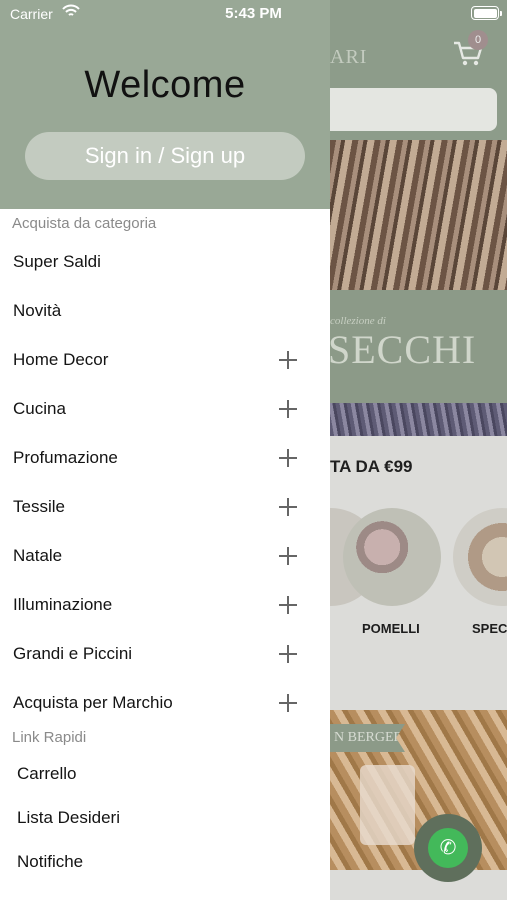 The height and width of the screenshot is (900, 507). I want to click on category-label: SPEC, so click(489, 628).